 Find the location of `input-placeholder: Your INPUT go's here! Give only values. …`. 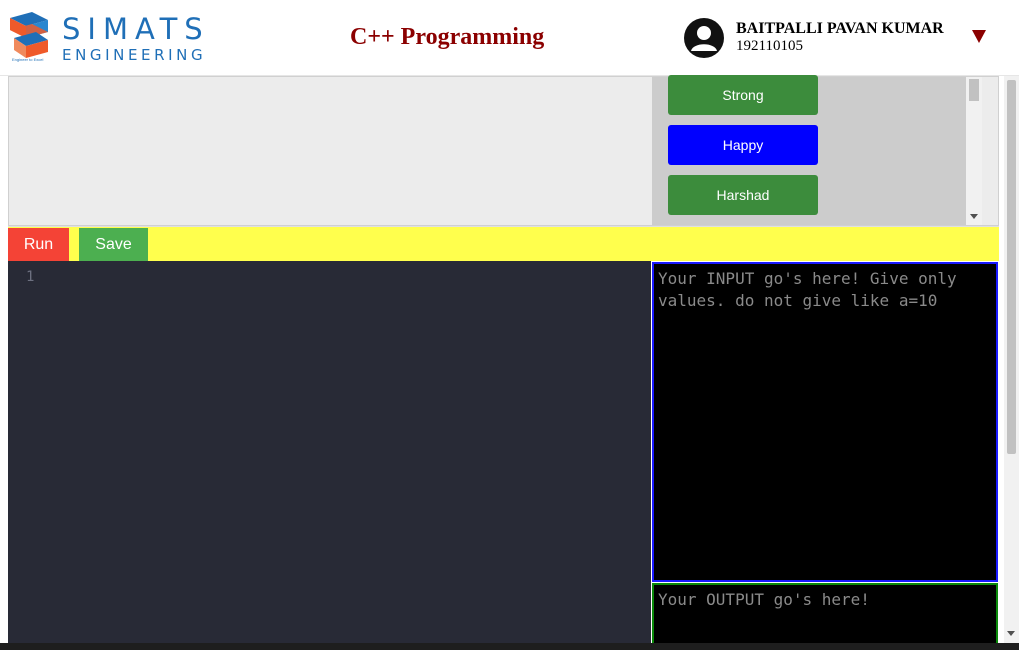

input-placeholder: Your INPUT go's here! Give only values. … is located at coordinates (807, 289).